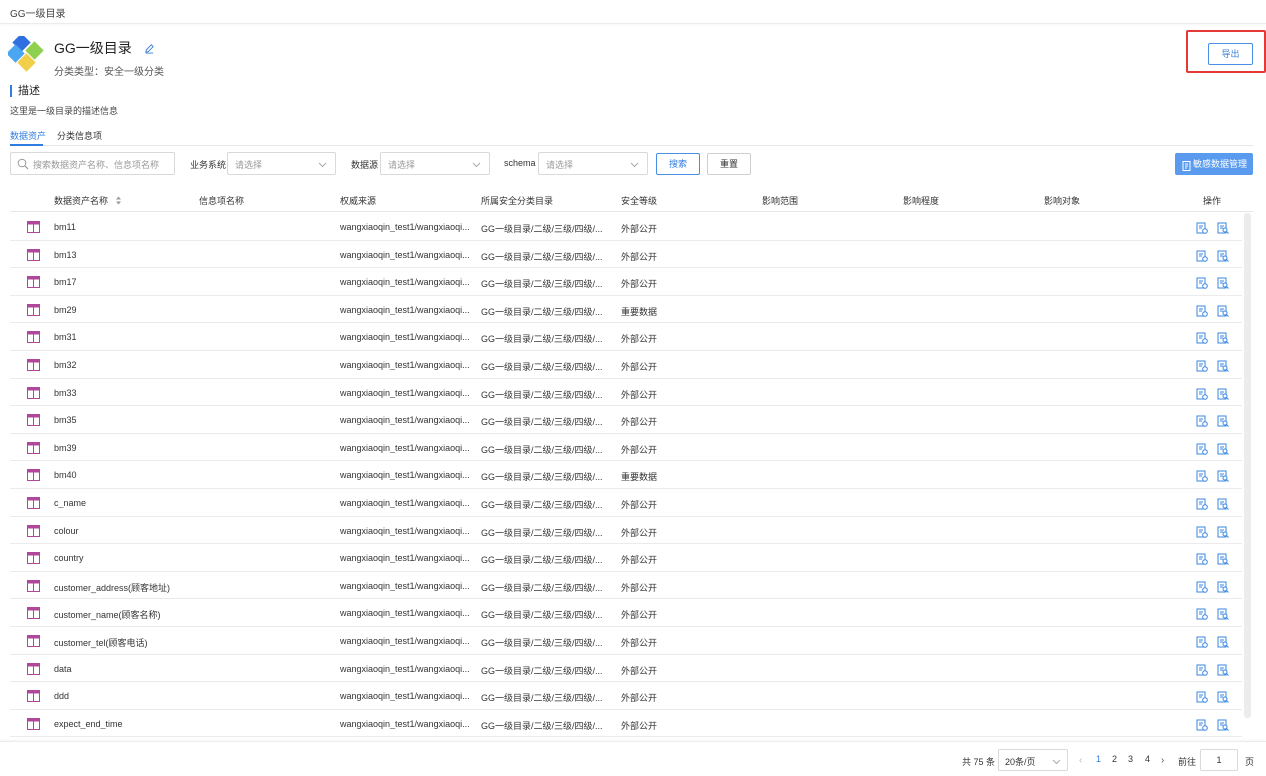 The width and height of the screenshot is (1266, 776). Describe the element at coordinates (1033, 760) in the screenshot. I see `page-size-select: 20条/页` at that location.